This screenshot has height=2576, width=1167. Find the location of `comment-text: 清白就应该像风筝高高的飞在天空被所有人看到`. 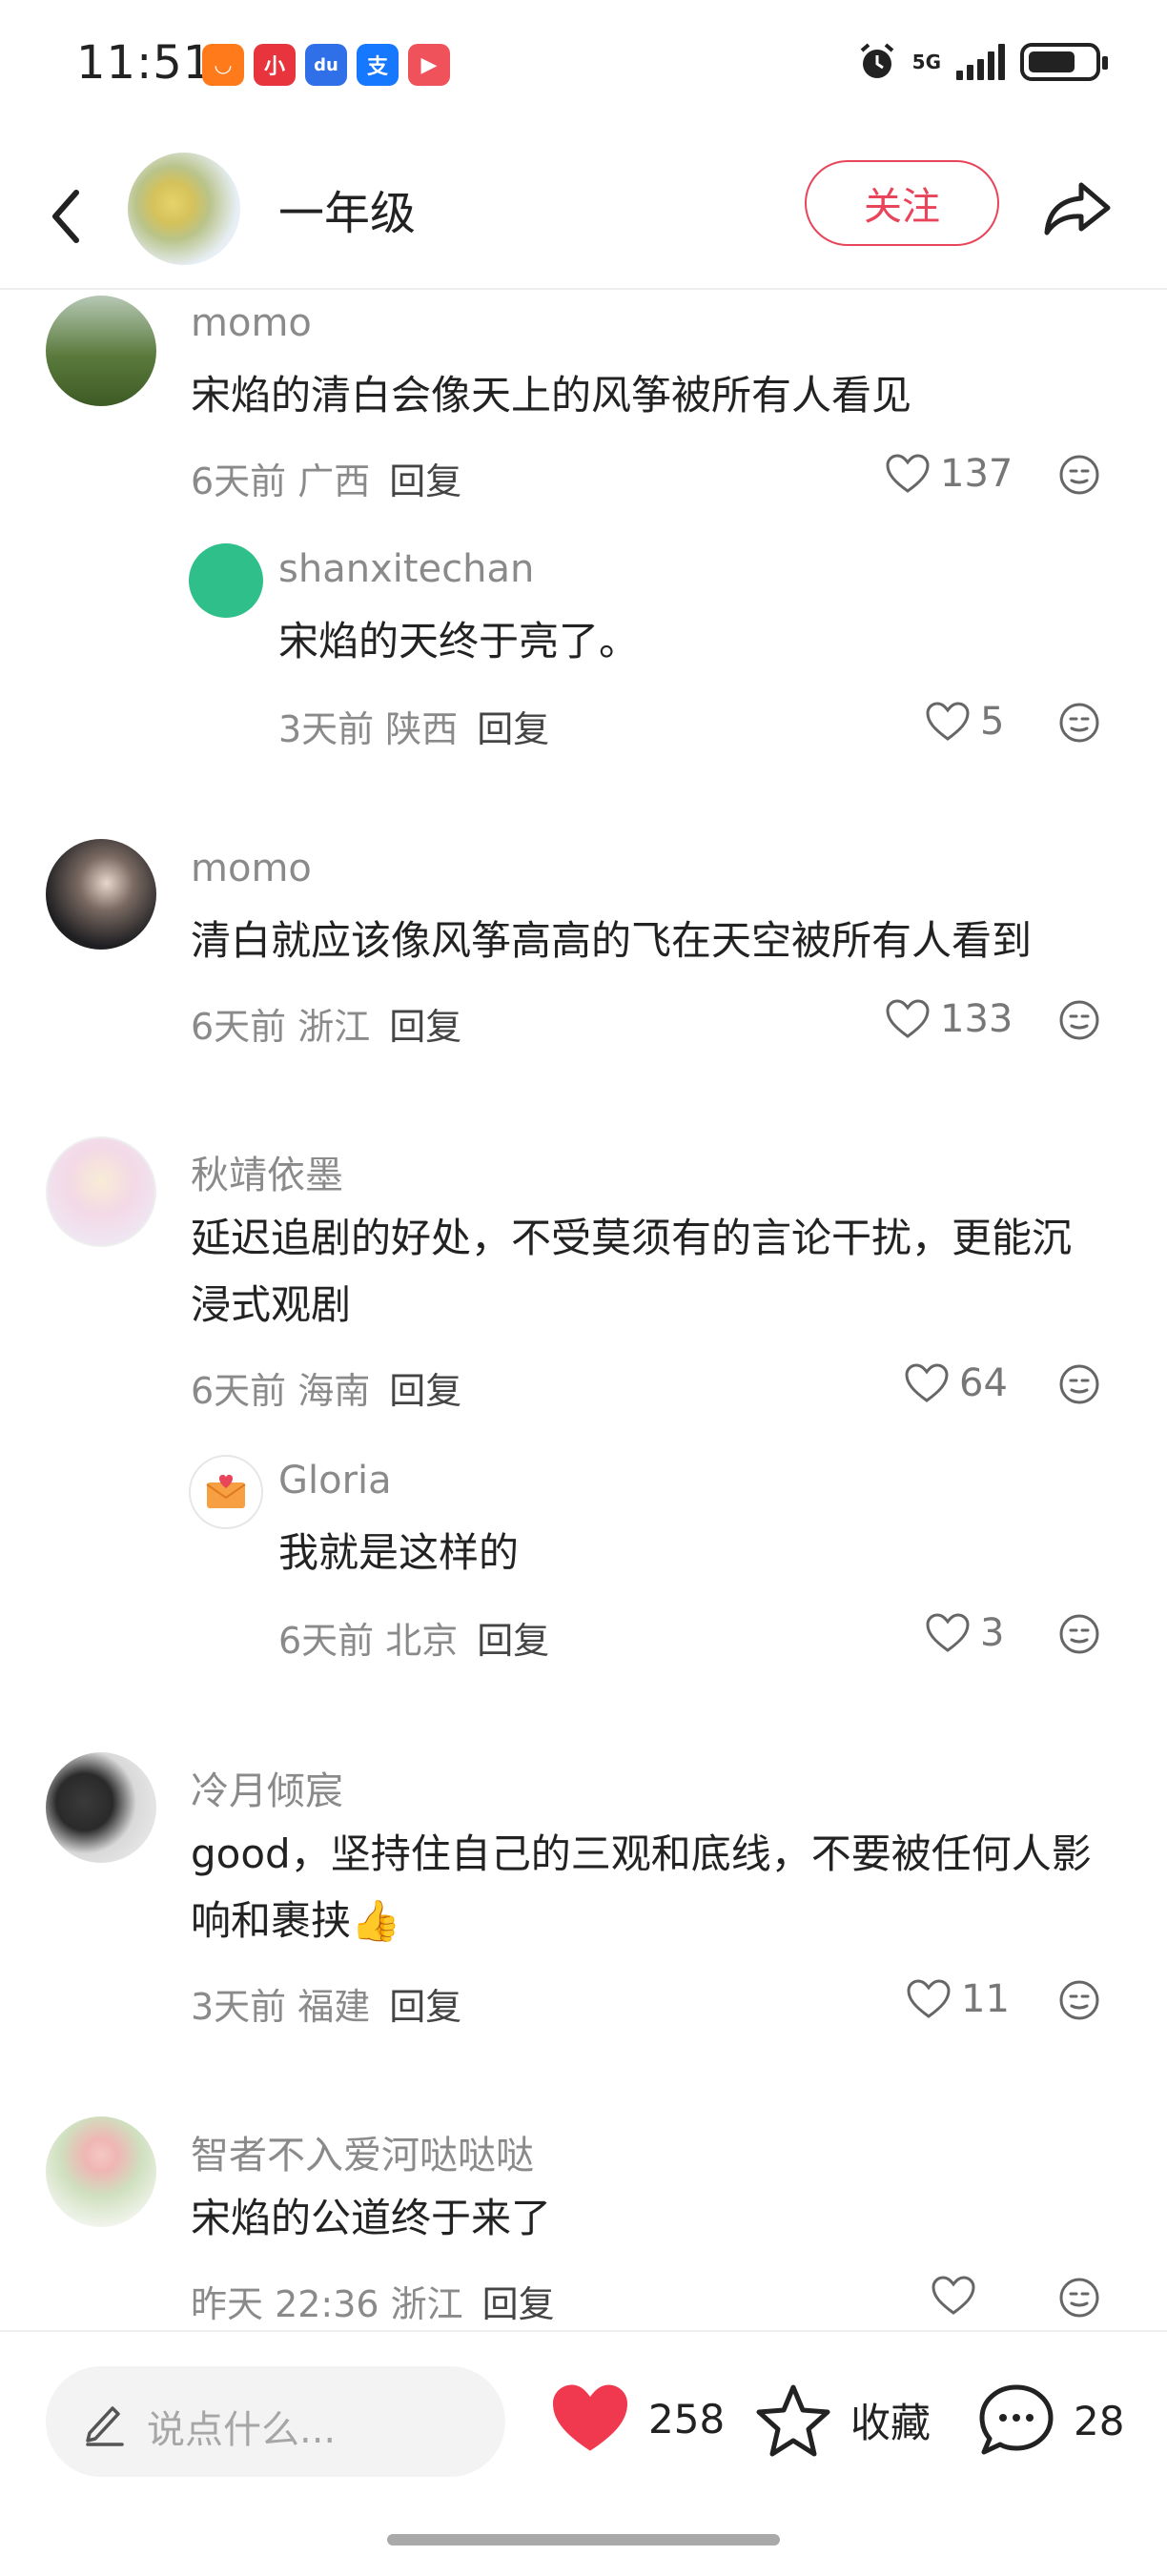

comment-text: 清白就应该像风筝高高的飞在天空被所有人看到 is located at coordinates (612, 941).